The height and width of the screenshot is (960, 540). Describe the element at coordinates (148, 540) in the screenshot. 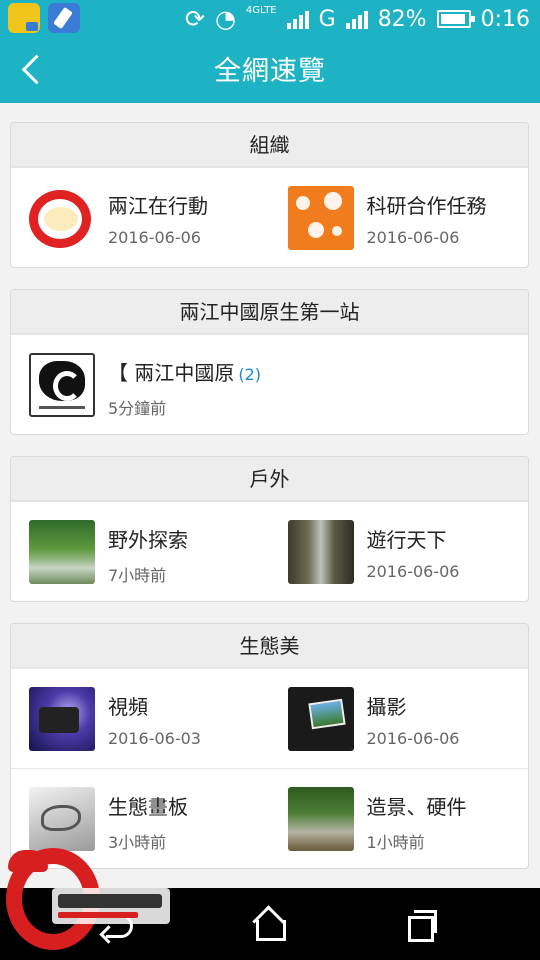

I see `item-title: 野外探索` at that location.